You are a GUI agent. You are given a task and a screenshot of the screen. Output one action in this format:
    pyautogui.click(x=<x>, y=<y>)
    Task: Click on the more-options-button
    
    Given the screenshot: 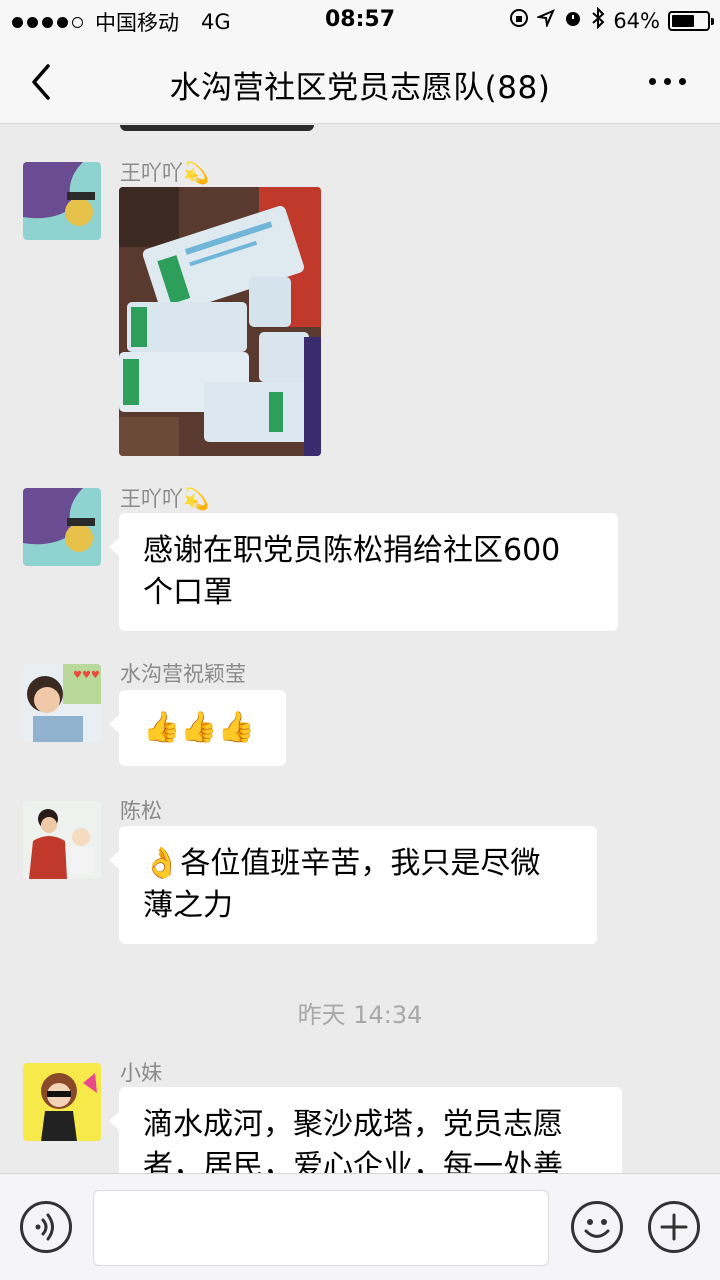 What is the action you would take?
    pyautogui.click(x=667, y=81)
    